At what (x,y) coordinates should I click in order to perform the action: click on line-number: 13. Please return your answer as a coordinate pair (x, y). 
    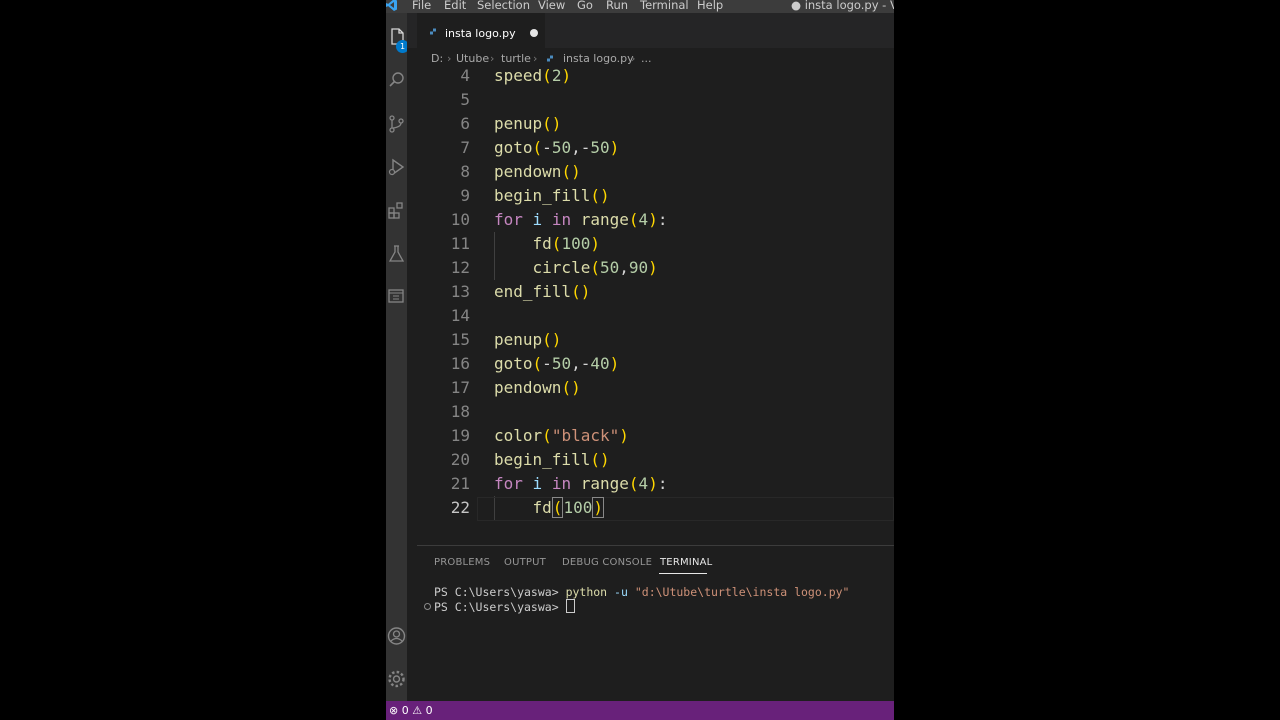
    Looking at the image, I should click on (460, 291).